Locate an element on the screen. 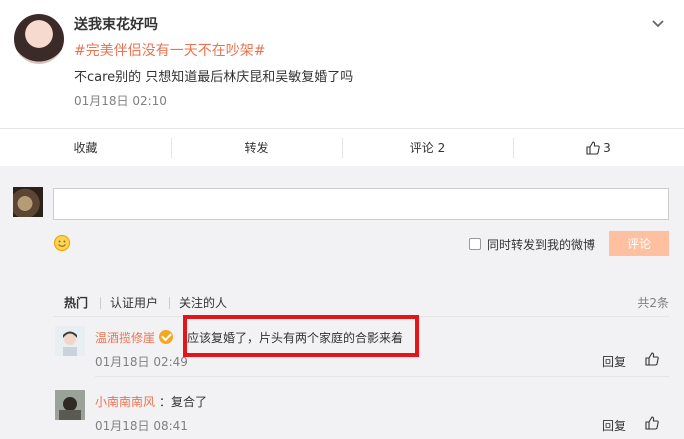 The image size is (684, 439). tab-verified: 认证用户 is located at coordinates (134, 302).